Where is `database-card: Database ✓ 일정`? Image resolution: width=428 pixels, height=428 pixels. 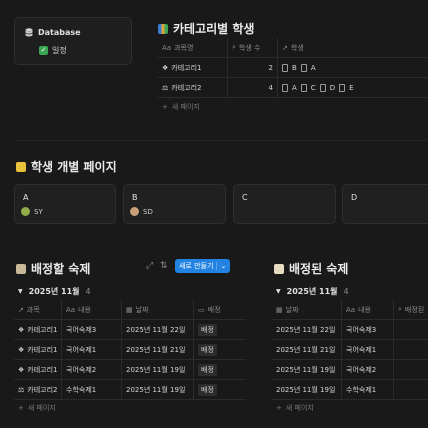
database-card: Database ✓ 일정 is located at coordinates (73, 41).